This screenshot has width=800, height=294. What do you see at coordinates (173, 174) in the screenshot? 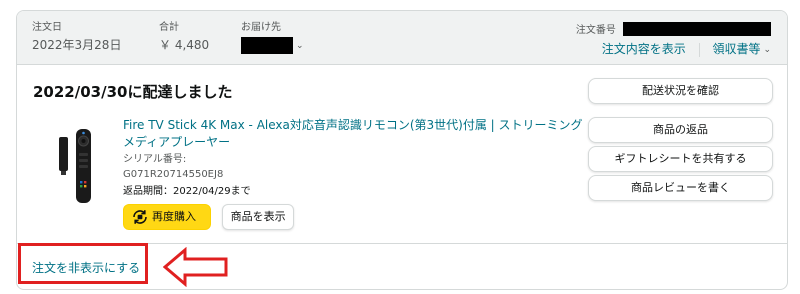
I see `serial-value: G071R20714550EJ8` at bounding box center [173, 174].